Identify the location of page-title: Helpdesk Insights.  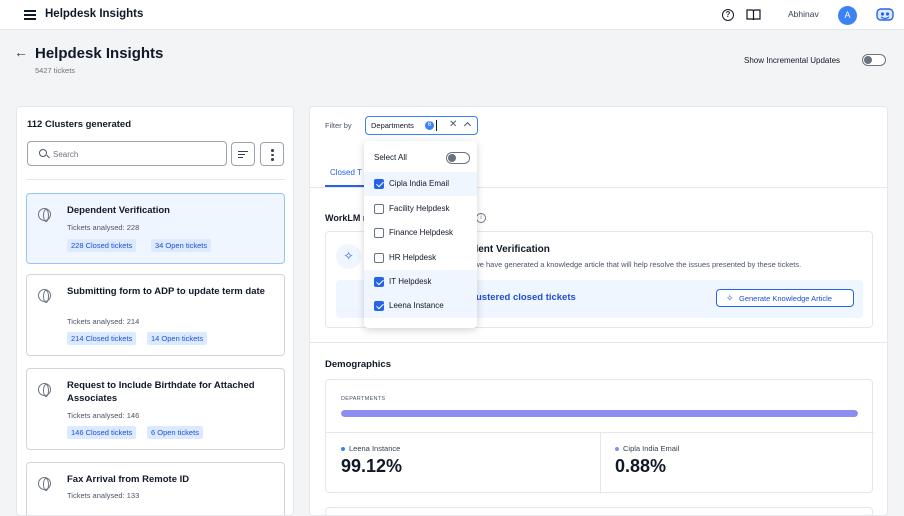
(99, 53).